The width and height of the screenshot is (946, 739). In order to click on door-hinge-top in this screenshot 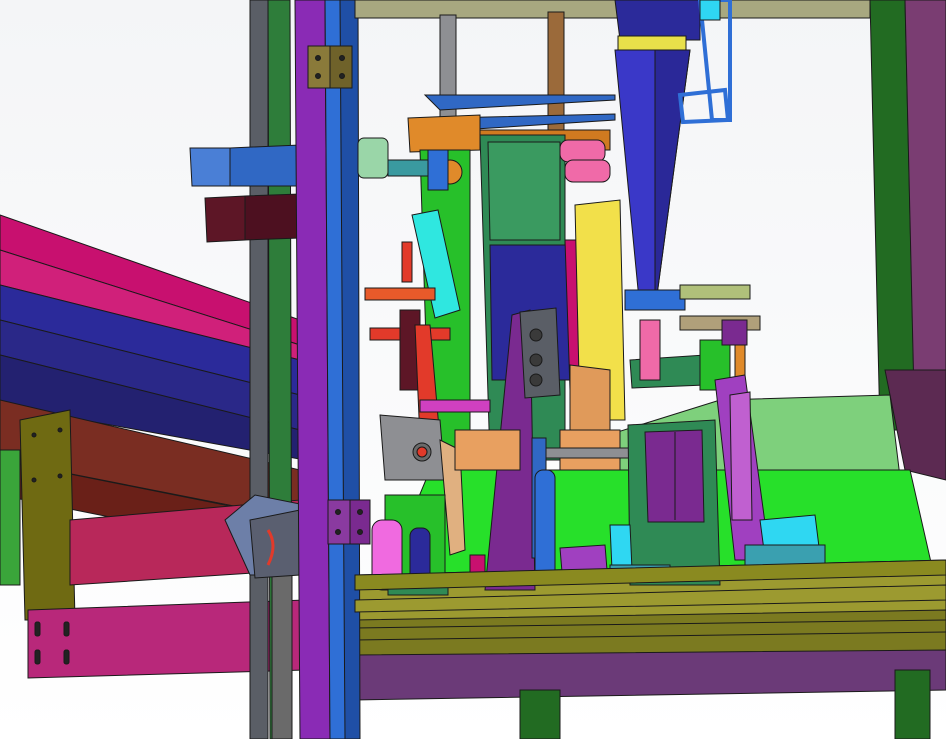, I will do `click(330, 67)`.